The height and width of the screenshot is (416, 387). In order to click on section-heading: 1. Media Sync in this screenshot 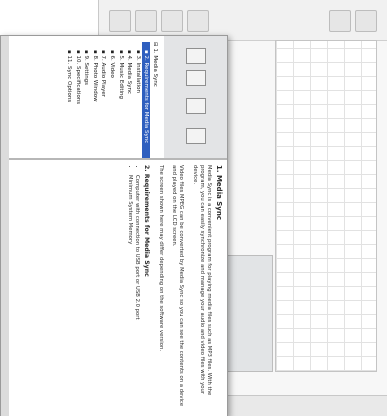, I will do `click(219, 192)`.